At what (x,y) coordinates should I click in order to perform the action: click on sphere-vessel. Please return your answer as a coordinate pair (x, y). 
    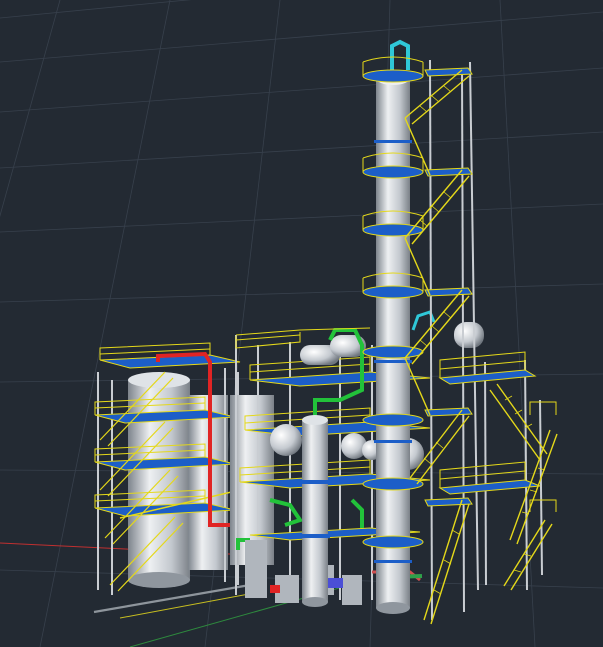
    Looking at the image, I should click on (286, 440).